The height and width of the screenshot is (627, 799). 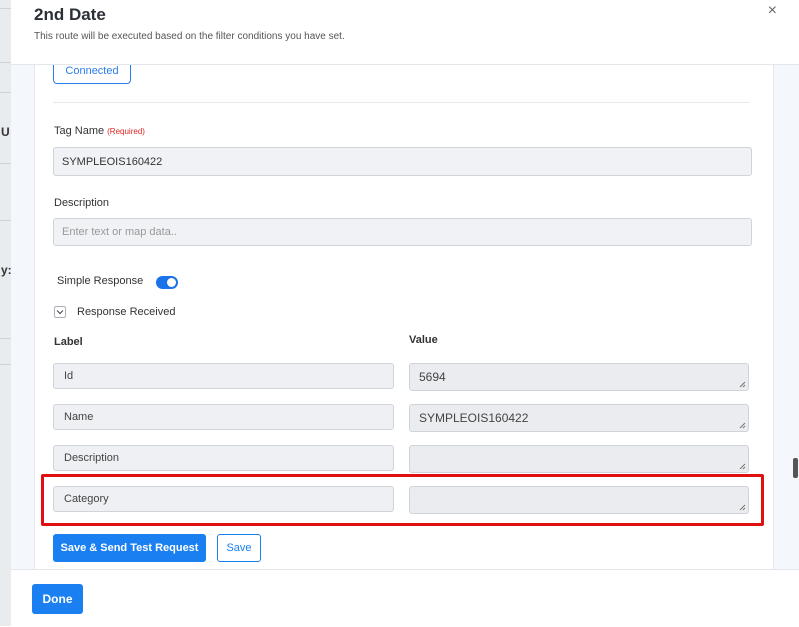 I want to click on required-badge: (Required), so click(x=126, y=131).